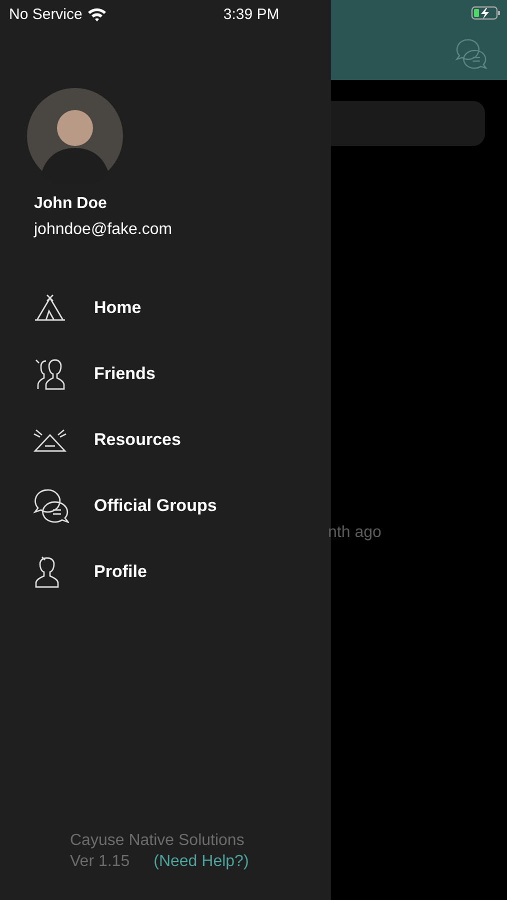  I want to click on menu-item: Profile, so click(165, 572).